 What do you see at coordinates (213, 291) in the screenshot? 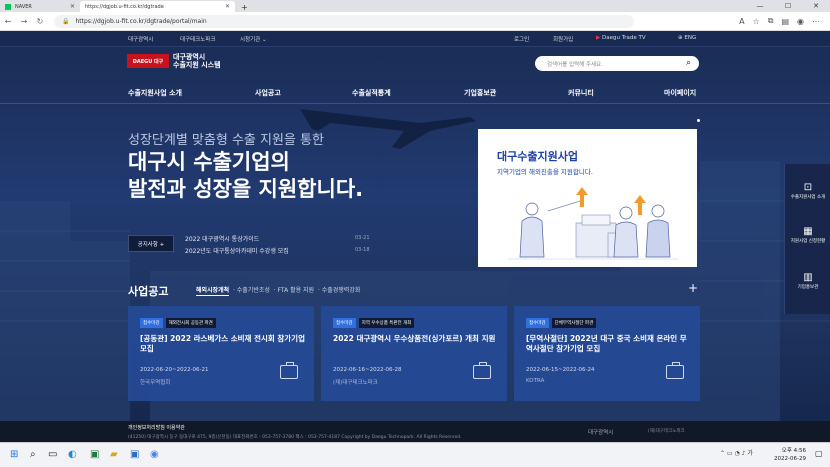
I see `tab-overseas-market: 해외시장개척` at bounding box center [213, 291].